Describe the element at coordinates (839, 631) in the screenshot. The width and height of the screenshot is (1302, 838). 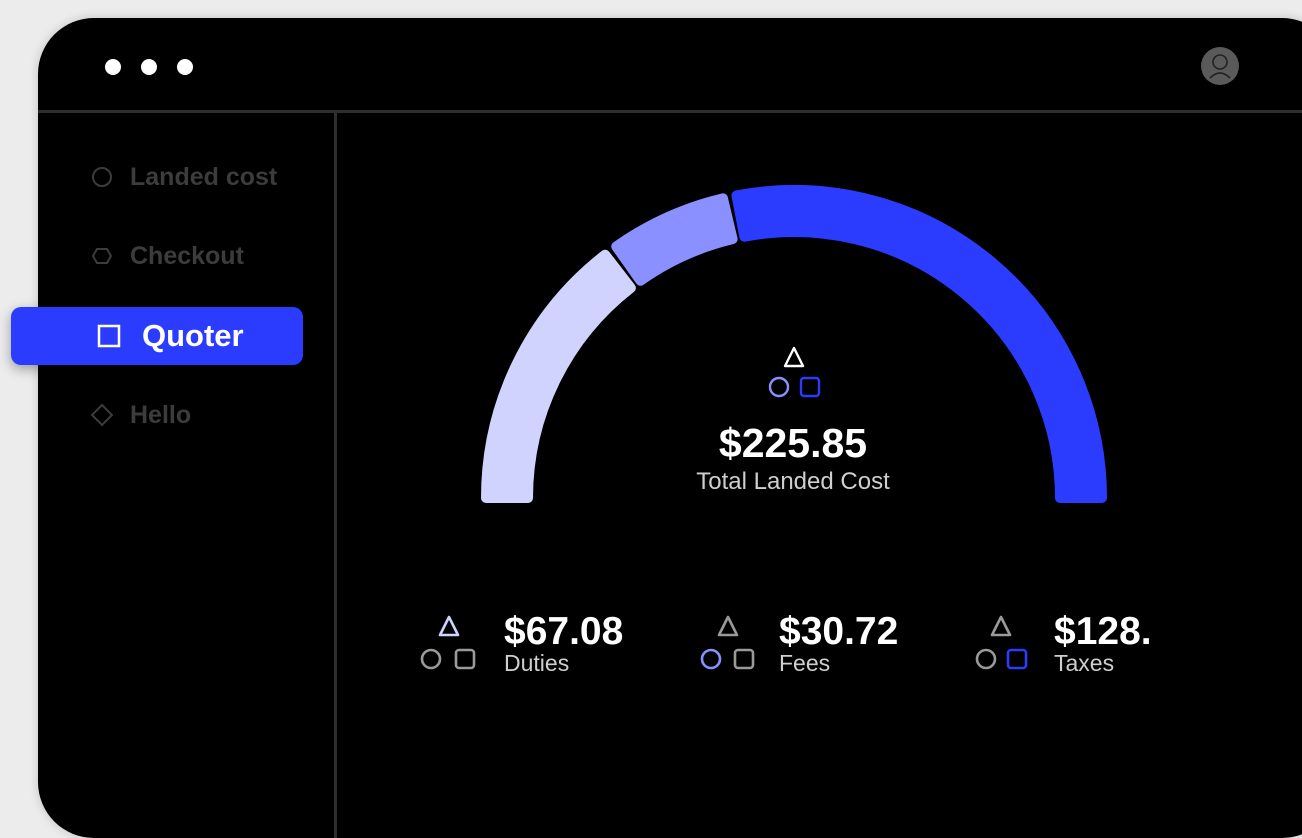
I see `fees-amount: $30.72` at that location.